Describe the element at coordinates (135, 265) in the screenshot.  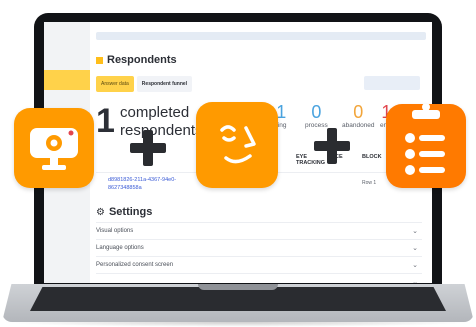
I see `accordion-label: Personalized consent screen` at that location.